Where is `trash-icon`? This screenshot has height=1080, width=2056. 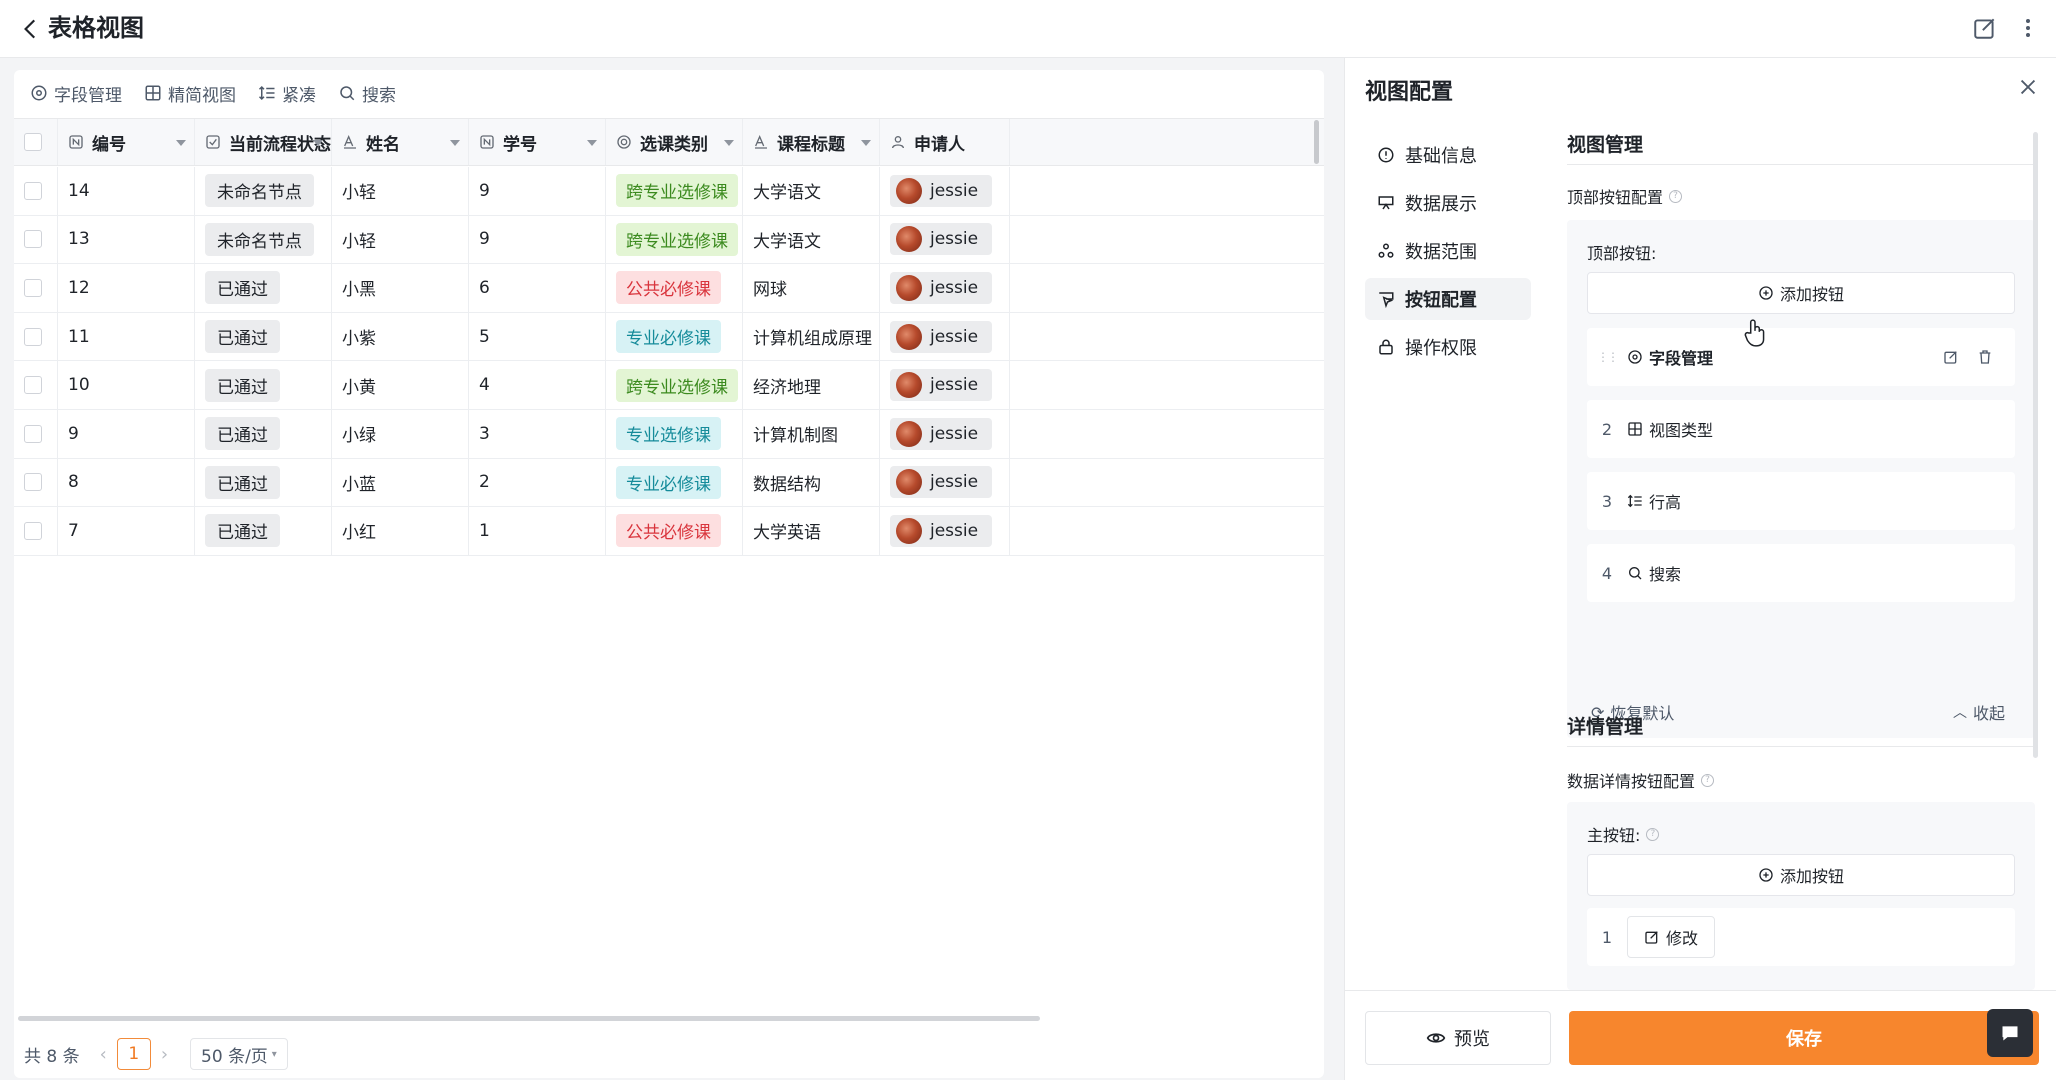 trash-icon is located at coordinates (1985, 357).